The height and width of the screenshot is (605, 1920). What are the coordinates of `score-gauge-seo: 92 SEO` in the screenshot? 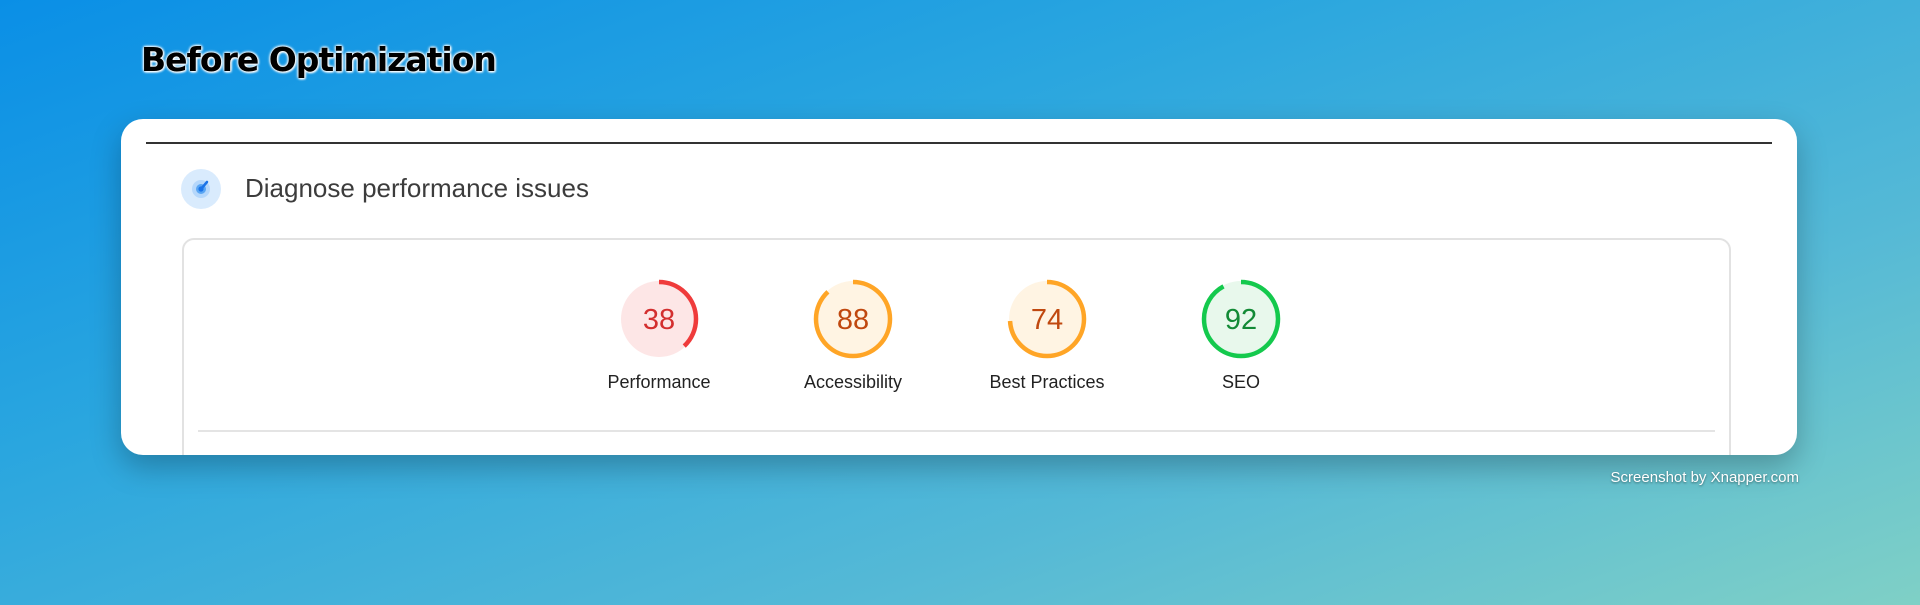 It's located at (1241, 335).